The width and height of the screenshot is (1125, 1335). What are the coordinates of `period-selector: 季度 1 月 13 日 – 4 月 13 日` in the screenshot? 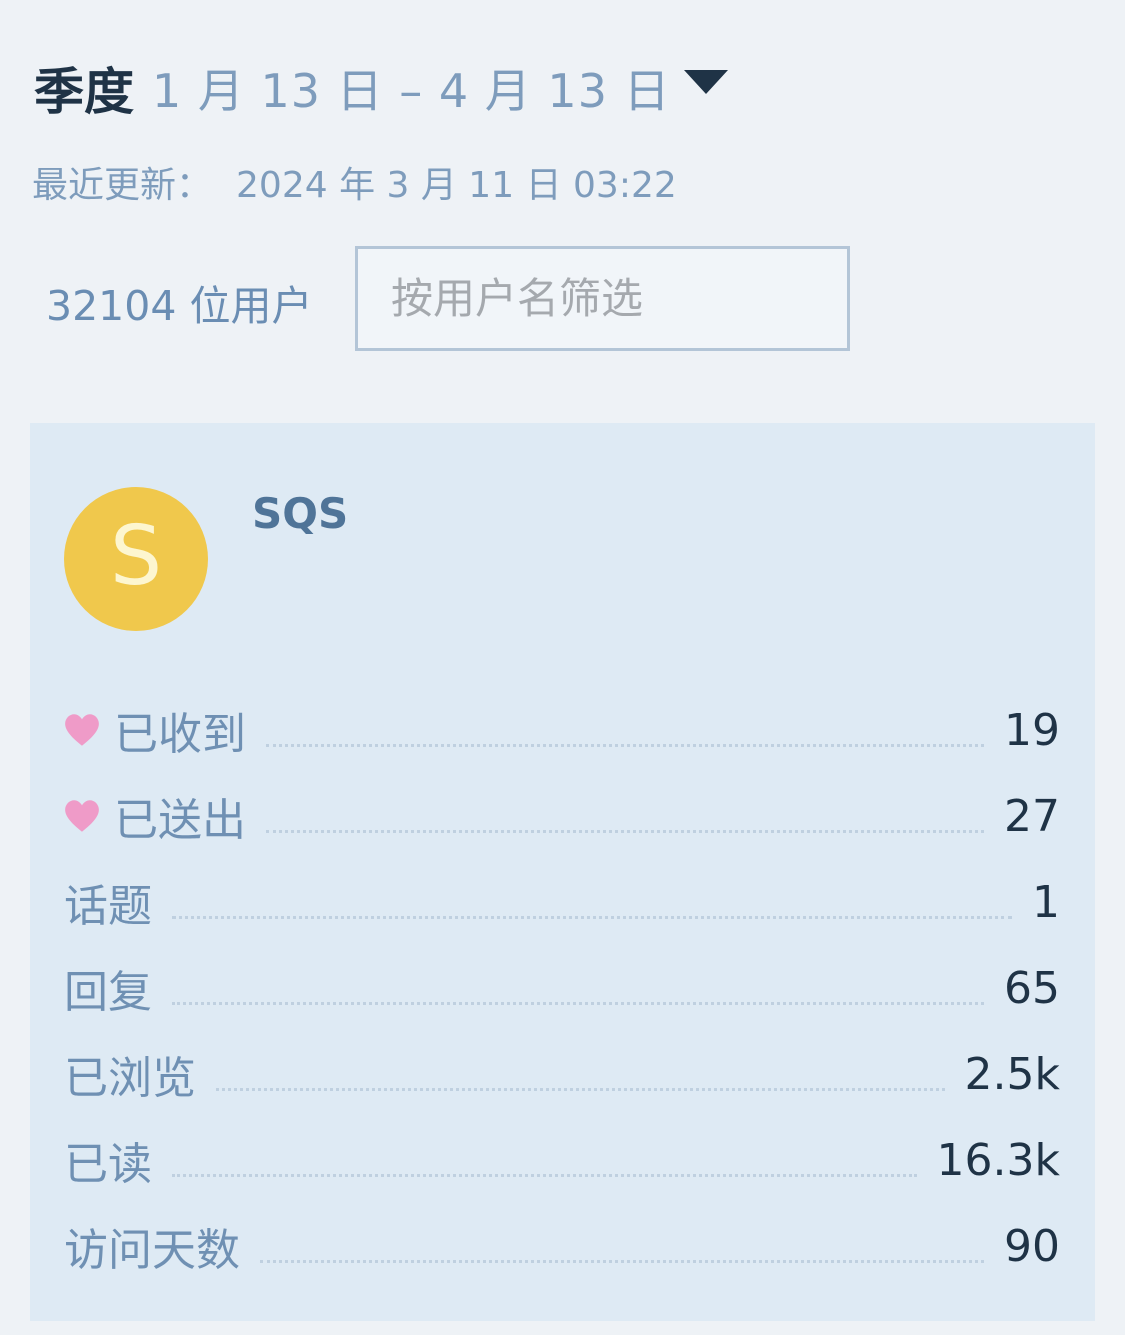 It's located at (352, 88).